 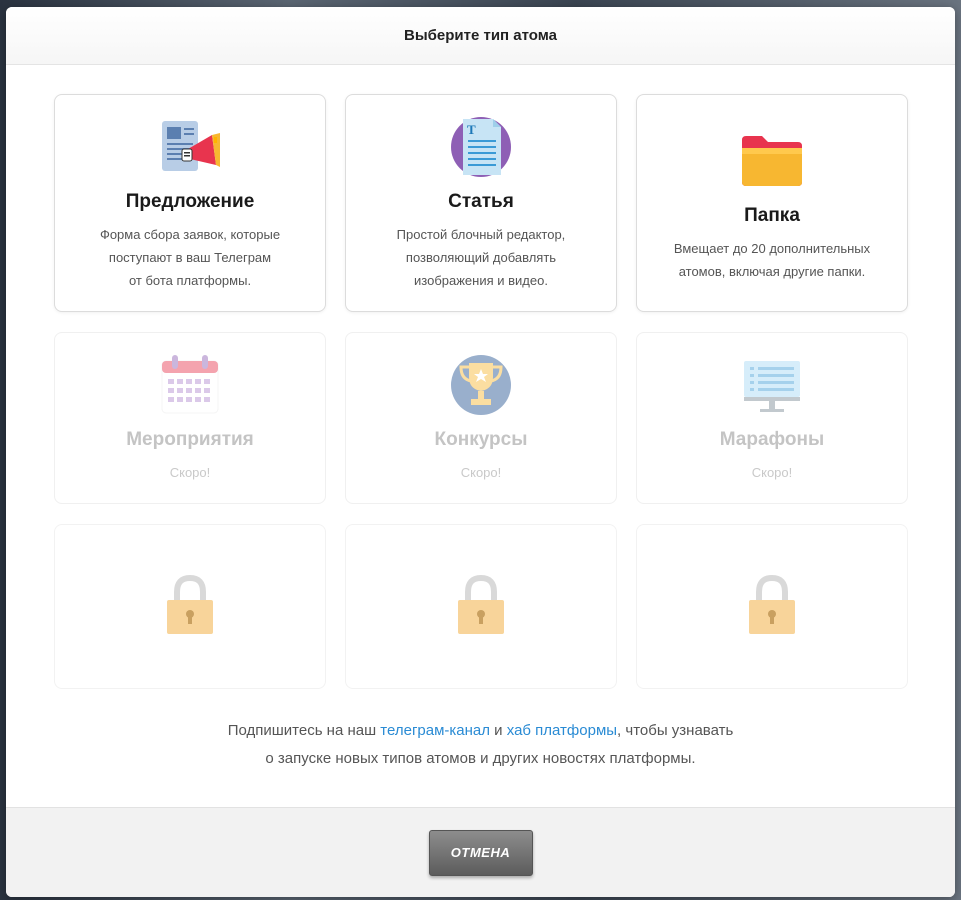 I want to click on desc-line: Простой блочный редактор,, so click(x=481, y=234).